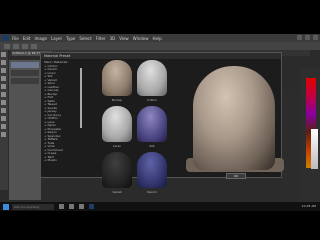 This screenshot has height=240, width=320. What do you see at coordinates (152, 100) in the screenshot?
I see `material-thumb-label: Cotton` at bounding box center [152, 100].